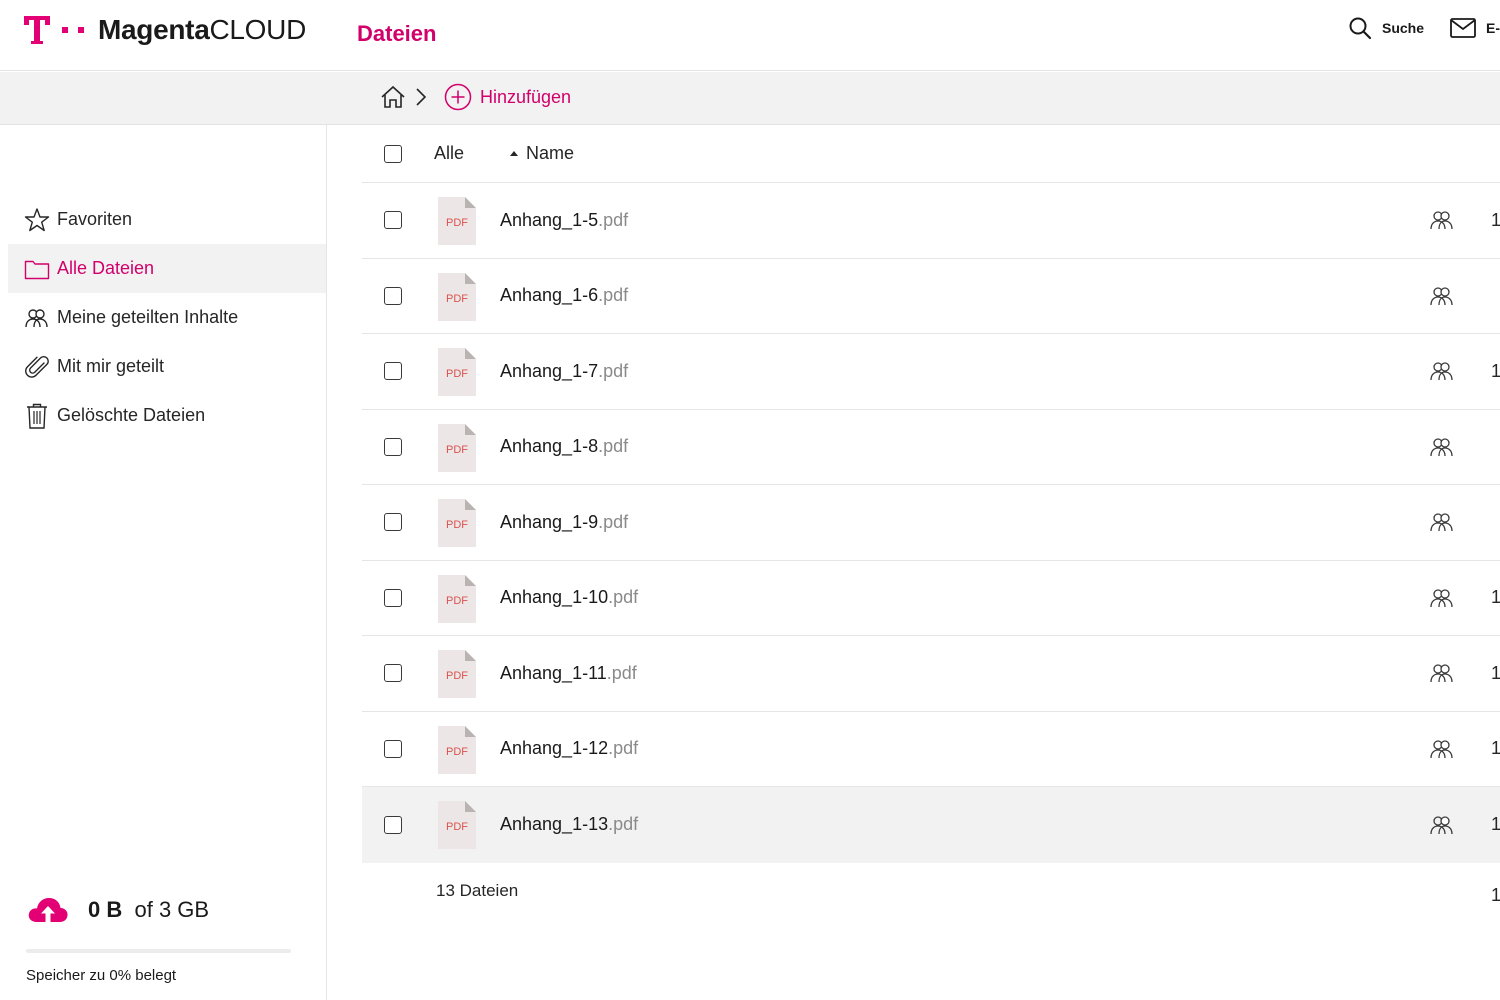 This screenshot has height=1000, width=1500. What do you see at coordinates (1402, 28) in the screenshot?
I see `search-label: Suche` at bounding box center [1402, 28].